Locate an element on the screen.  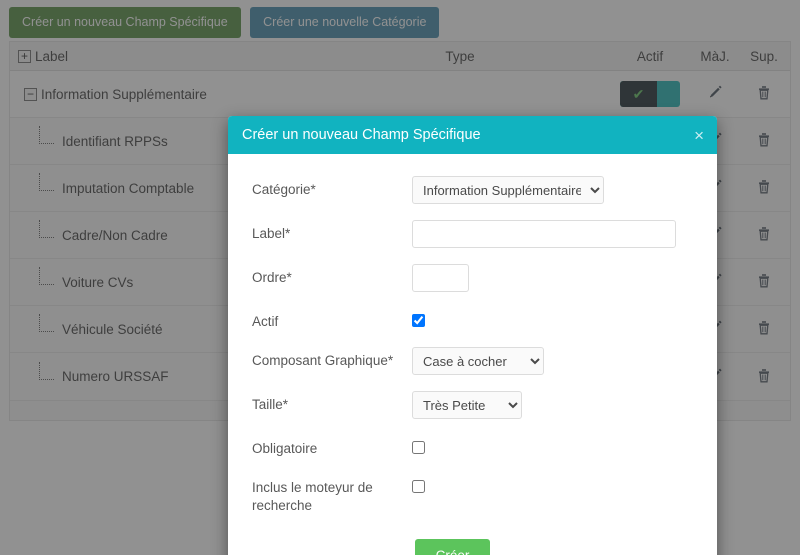
dialog-header: Créer un nouveau Champ Spécifique × is located at coordinates (472, 135).